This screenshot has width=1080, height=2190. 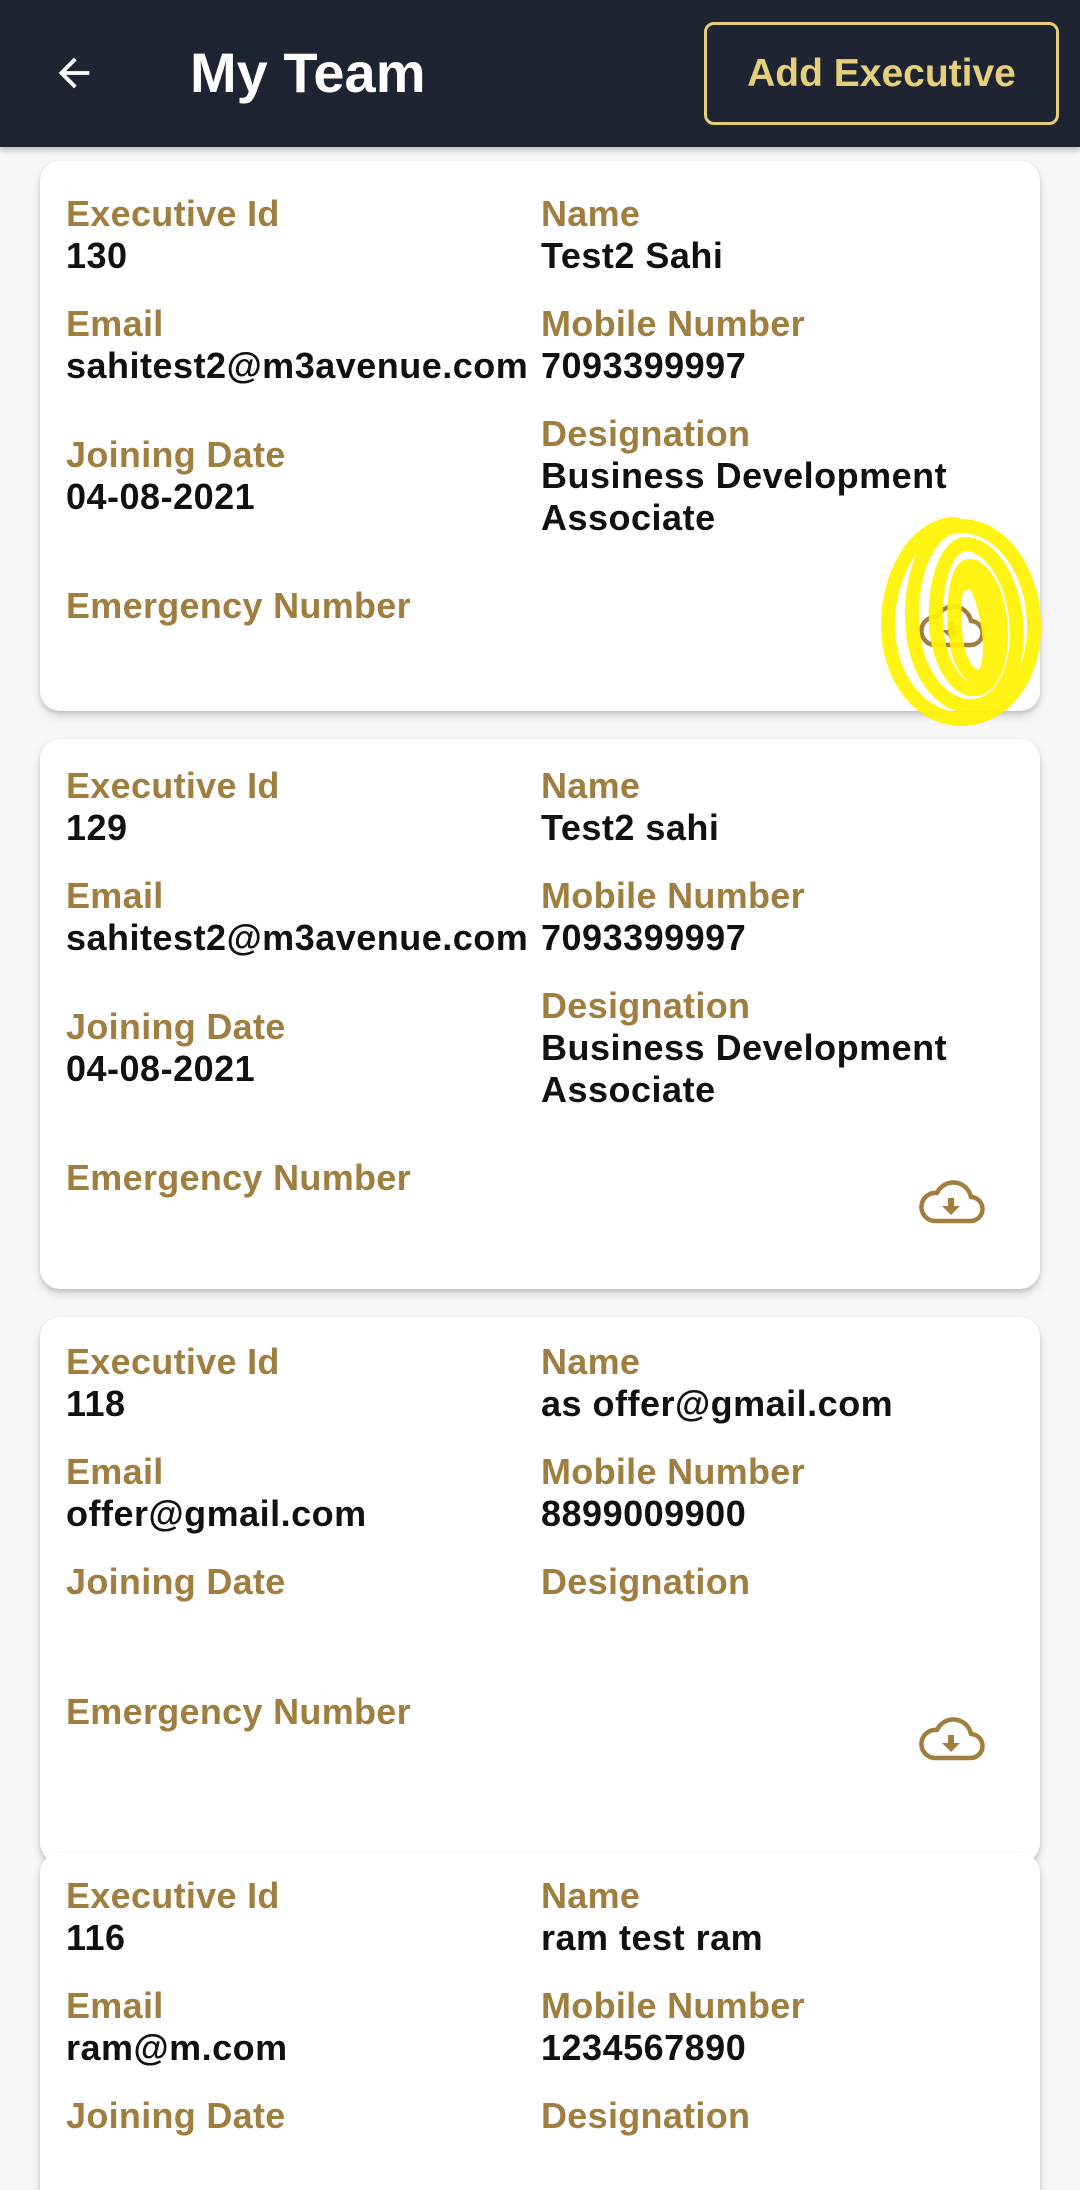 What do you see at coordinates (308, 72) in the screenshot?
I see `page-title: My Team` at bounding box center [308, 72].